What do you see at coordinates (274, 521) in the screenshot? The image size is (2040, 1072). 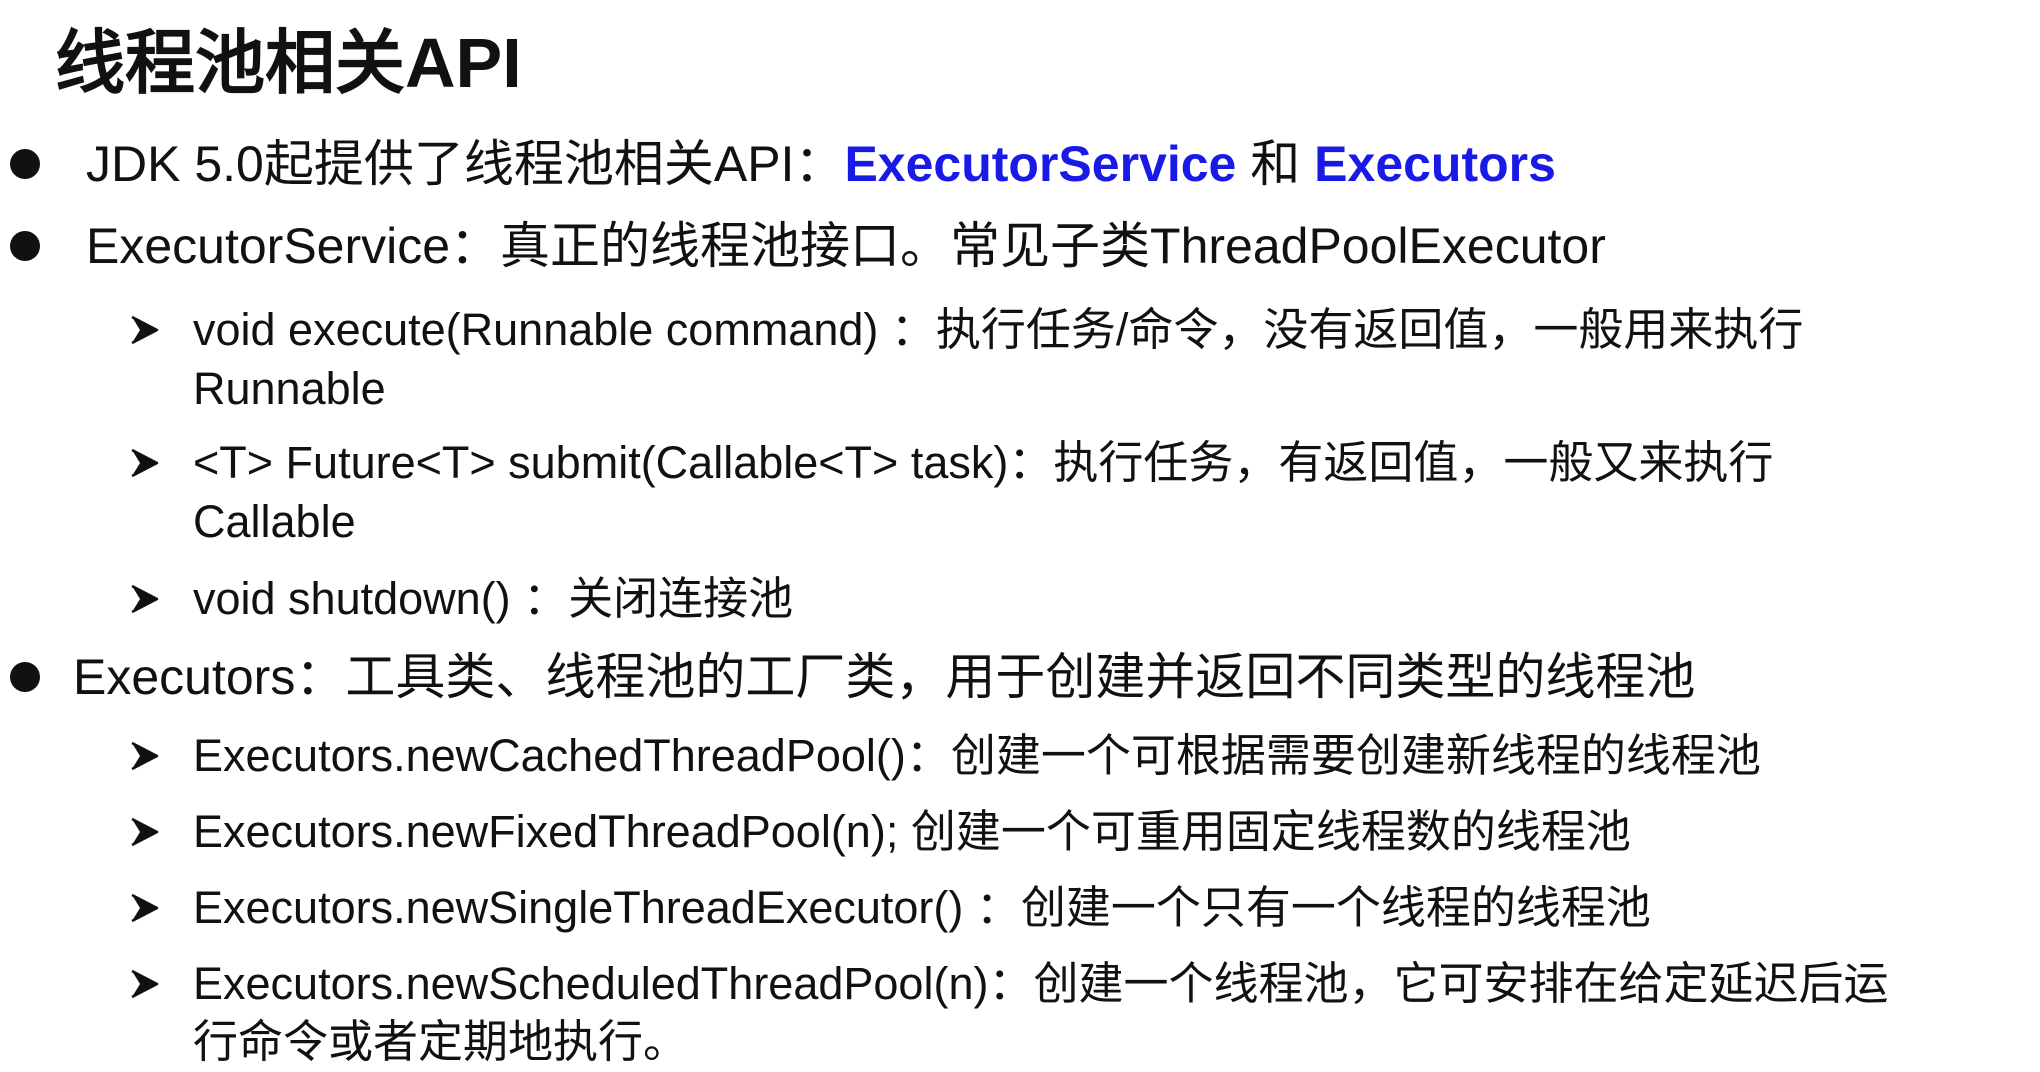 I see `sub-item-submit-continuation: Callable` at bounding box center [274, 521].